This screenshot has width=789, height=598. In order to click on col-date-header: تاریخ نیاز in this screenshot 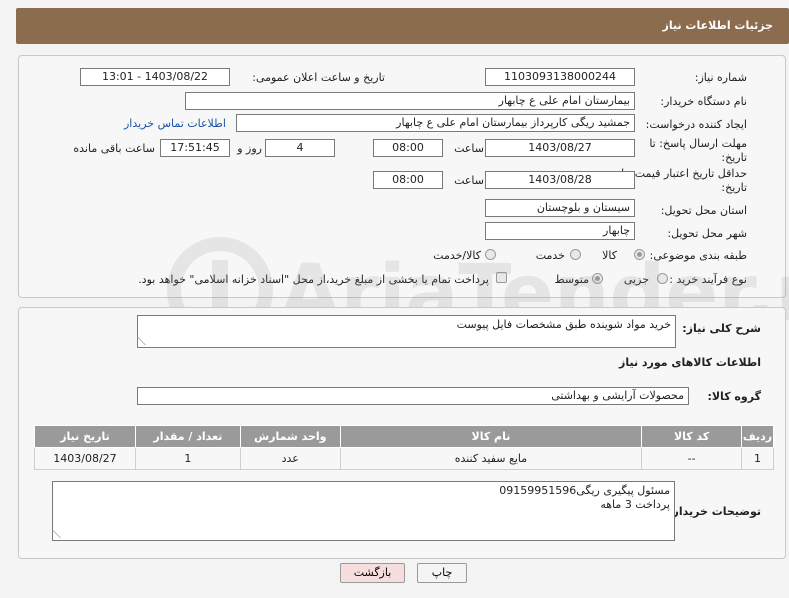, I will do `click(85, 436)`.